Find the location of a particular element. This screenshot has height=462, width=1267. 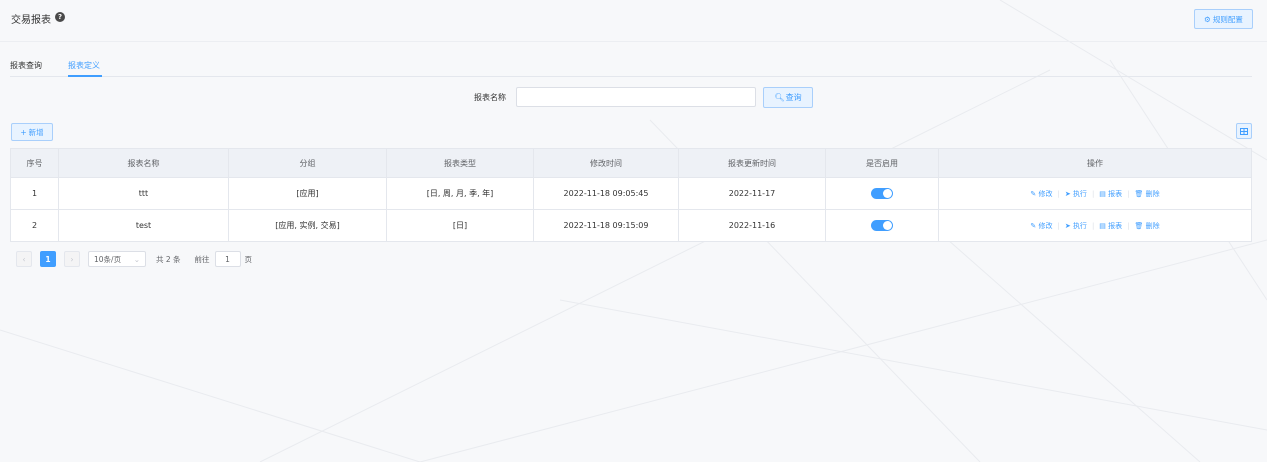

active-tab-indicator is located at coordinates (85, 76).